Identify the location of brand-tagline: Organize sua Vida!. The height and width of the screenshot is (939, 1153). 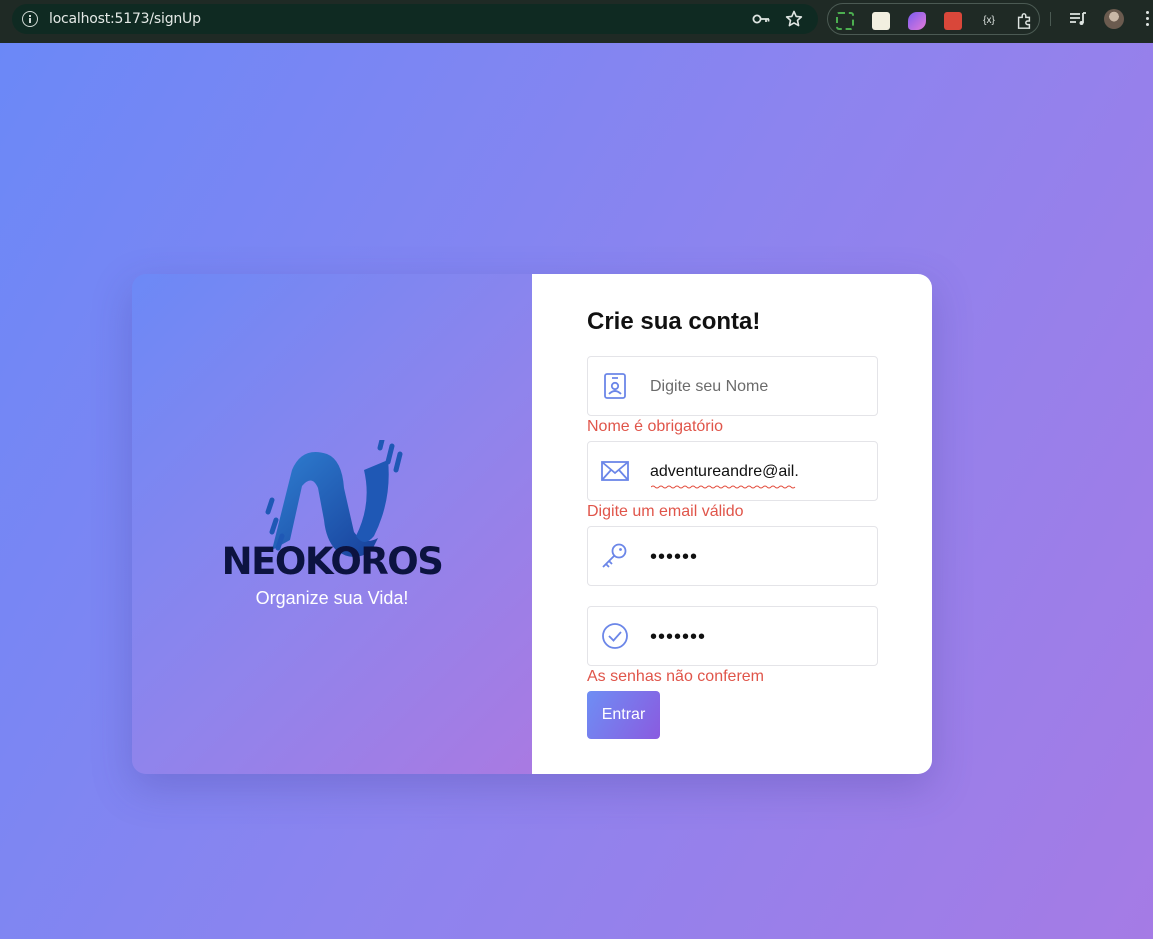
(332, 598).